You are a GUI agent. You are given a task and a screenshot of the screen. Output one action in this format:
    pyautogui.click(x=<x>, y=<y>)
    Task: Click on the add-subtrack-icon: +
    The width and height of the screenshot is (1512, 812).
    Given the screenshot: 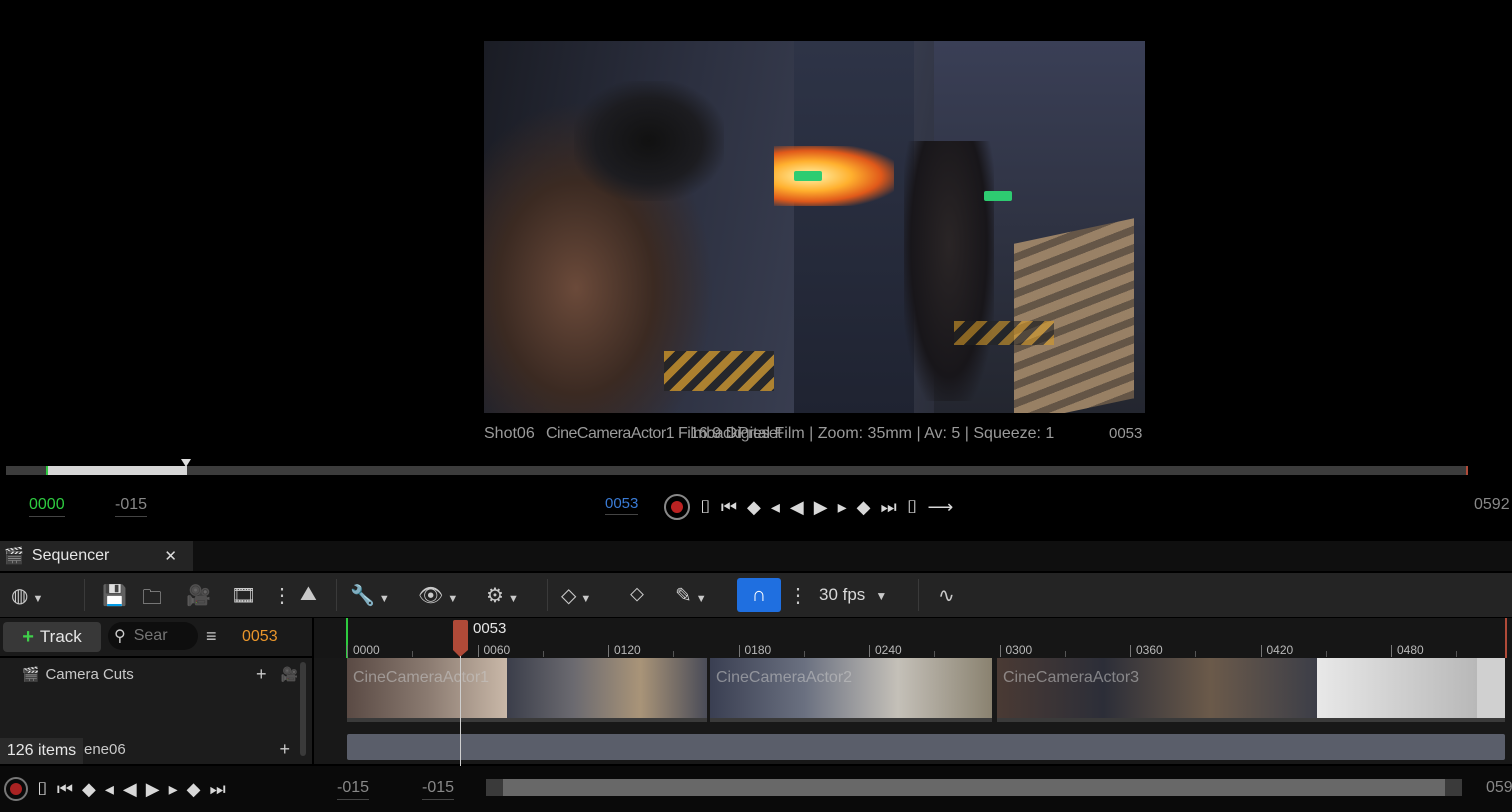 What is the action you would take?
    pyautogui.click(x=284, y=749)
    